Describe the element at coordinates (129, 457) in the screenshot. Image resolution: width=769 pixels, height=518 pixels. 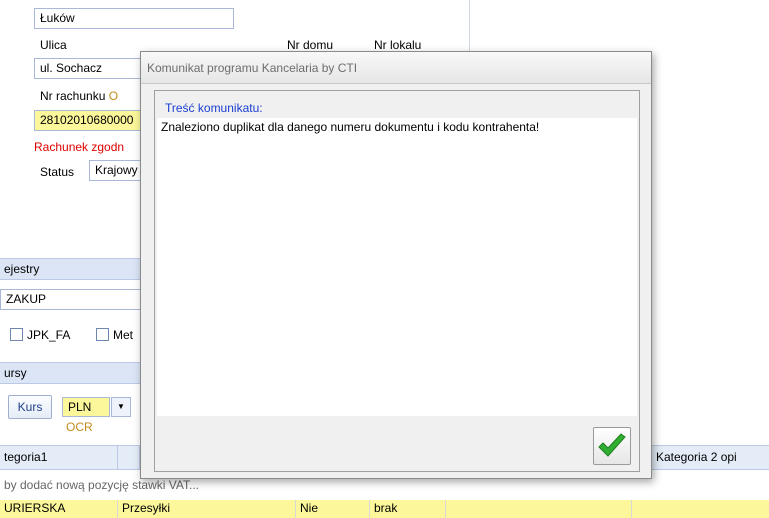
I see `column-header-blank` at that location.